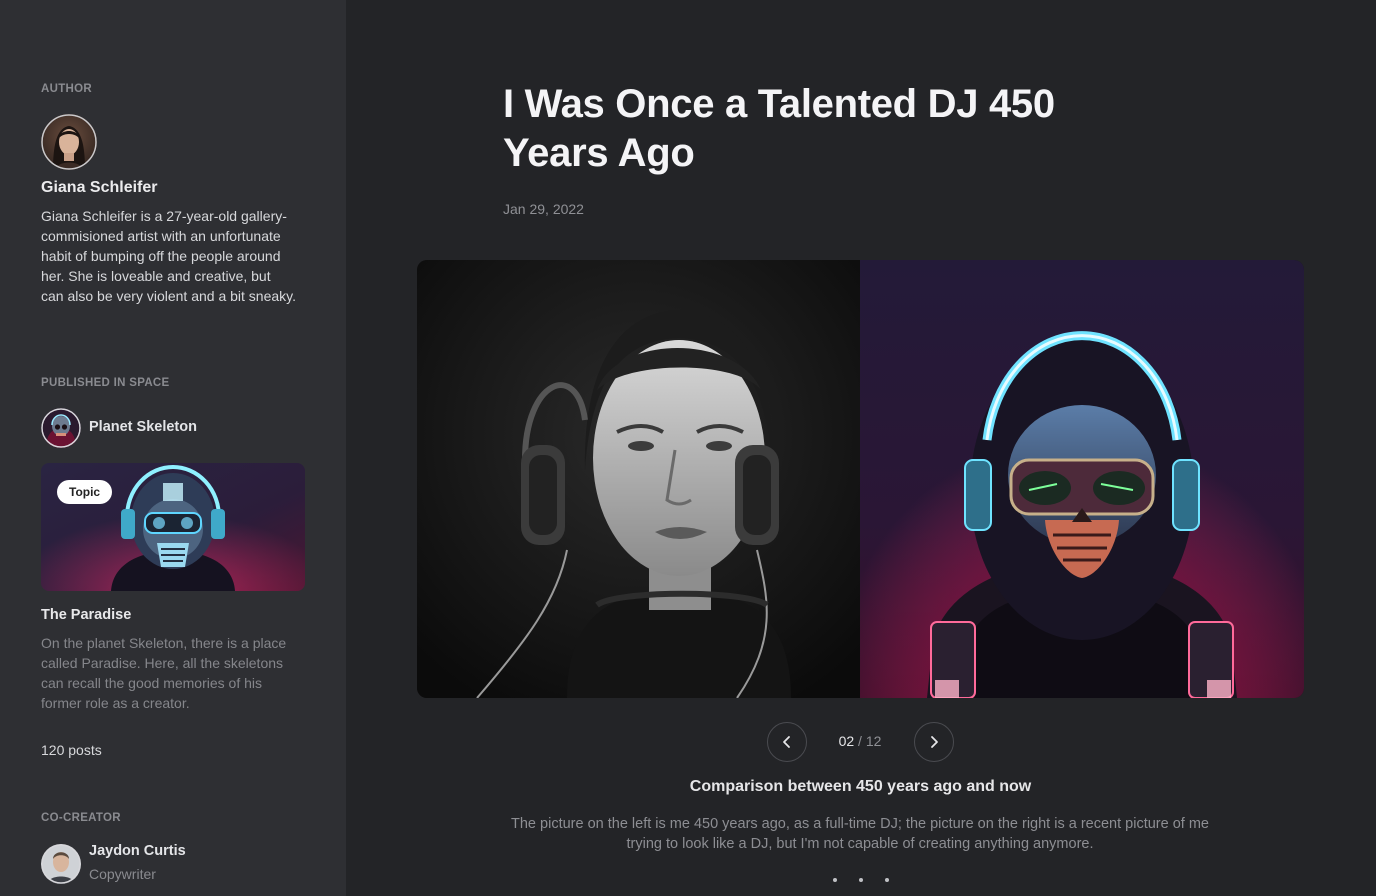 Image resolution: width=1376 pixels, height=896 pixels. I want to click on topic-badge: Topic, so click(85, 492).